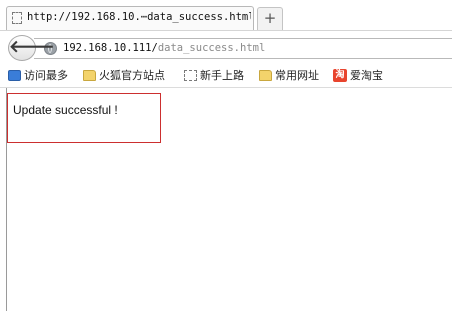  I want to click on bookmark-common-sites: 常用网址, so click(289, 77).